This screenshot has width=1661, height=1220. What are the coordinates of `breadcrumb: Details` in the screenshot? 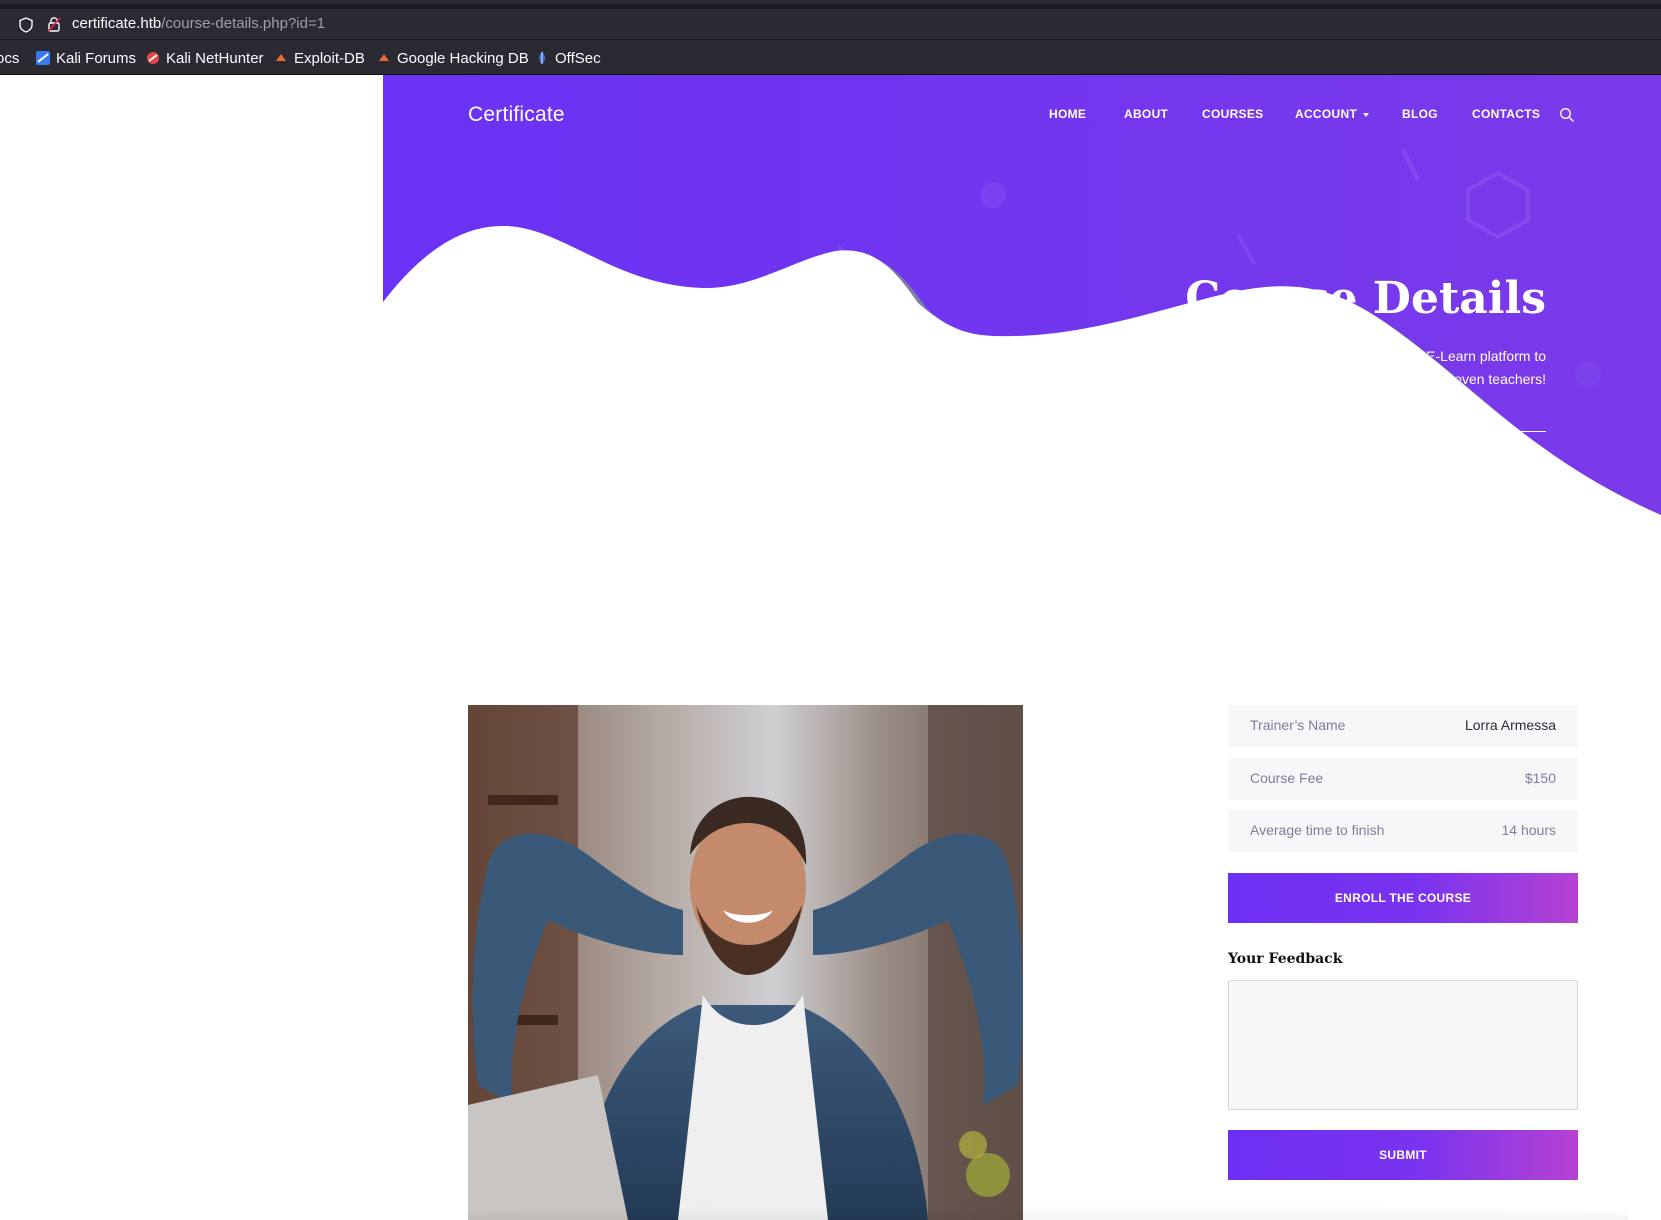 It's located at (1446, 453).